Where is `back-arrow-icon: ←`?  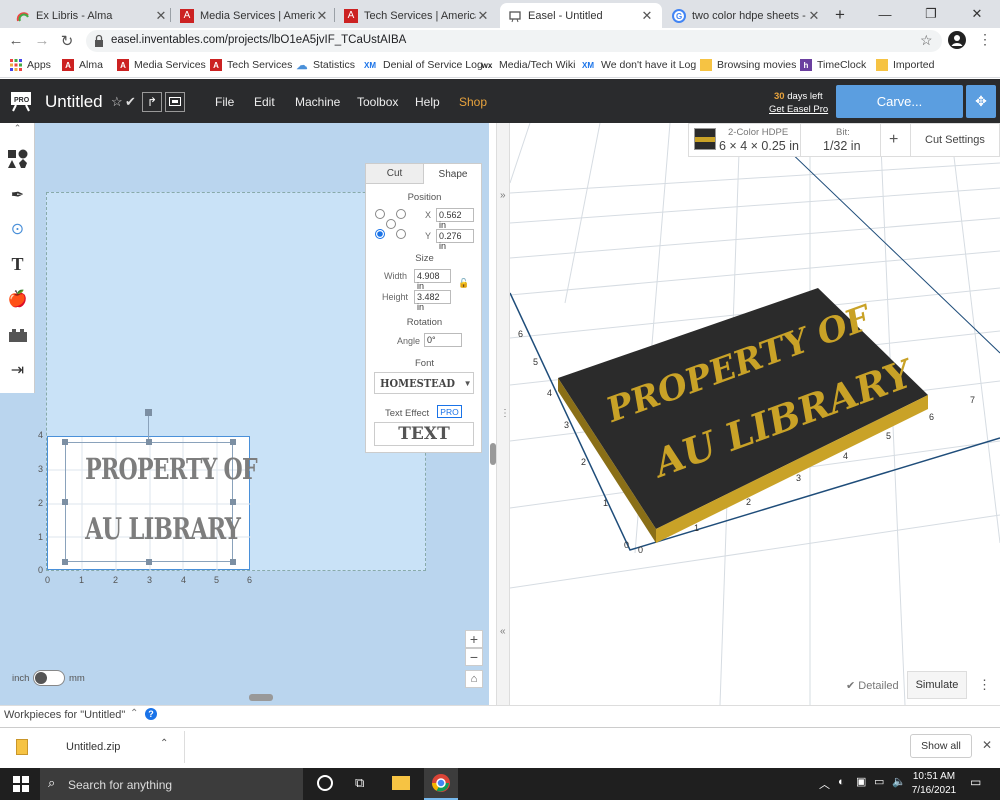
back-arrow-icon: ← is located at coordinates (16, 40).